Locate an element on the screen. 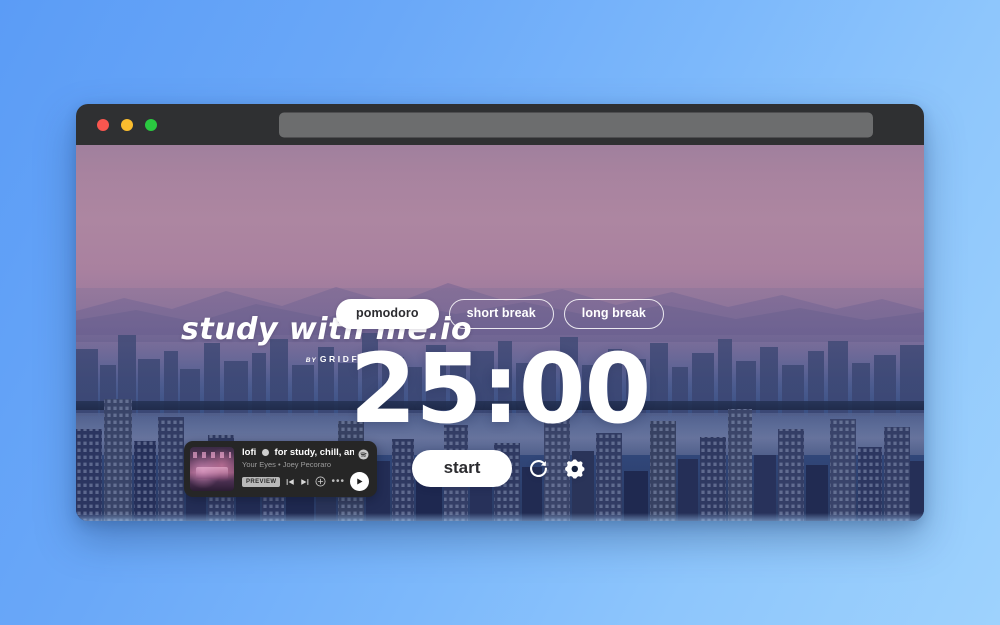 This screenshot has height=625, width=1000. preview-badge: PREVIEW is located at coordinates (261, 481).